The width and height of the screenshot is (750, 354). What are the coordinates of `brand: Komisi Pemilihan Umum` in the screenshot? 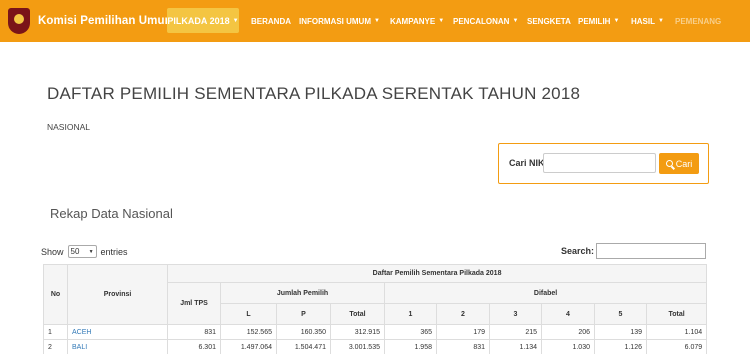 It's located at (91, 21).